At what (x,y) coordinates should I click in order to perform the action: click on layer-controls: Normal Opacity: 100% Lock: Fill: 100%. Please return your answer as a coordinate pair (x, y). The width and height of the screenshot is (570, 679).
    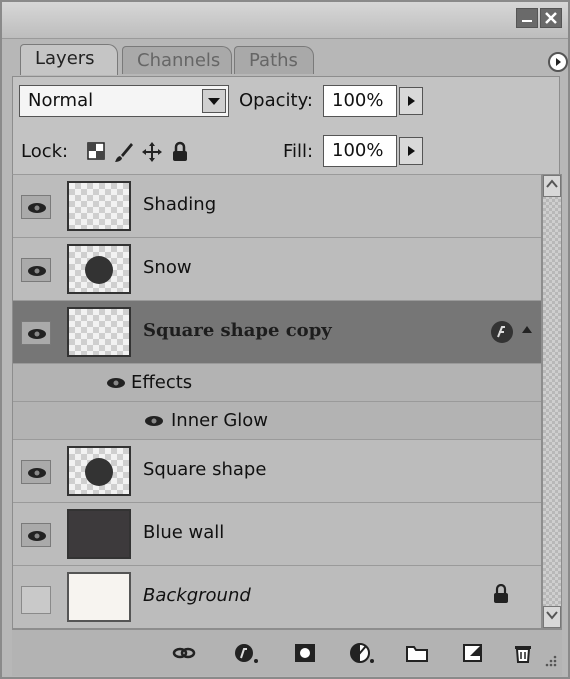
    Looking at the image, I should click on (286, 125).